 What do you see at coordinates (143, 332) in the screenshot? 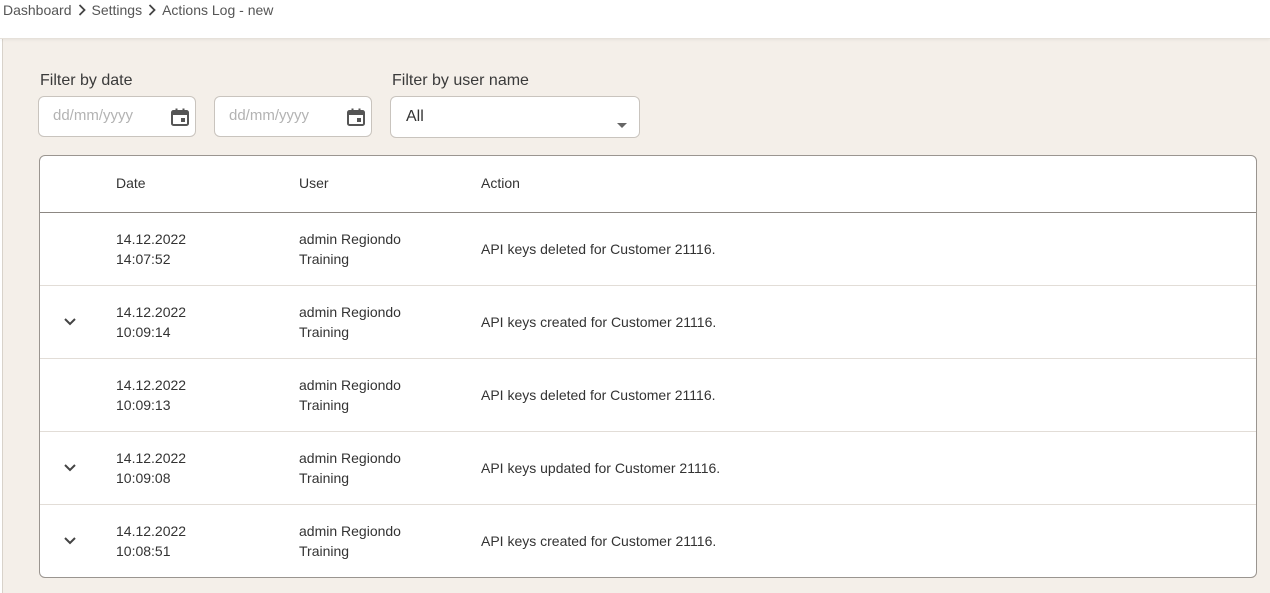
I see `row-time: 10:09:14` at bounding box center [143, 332].